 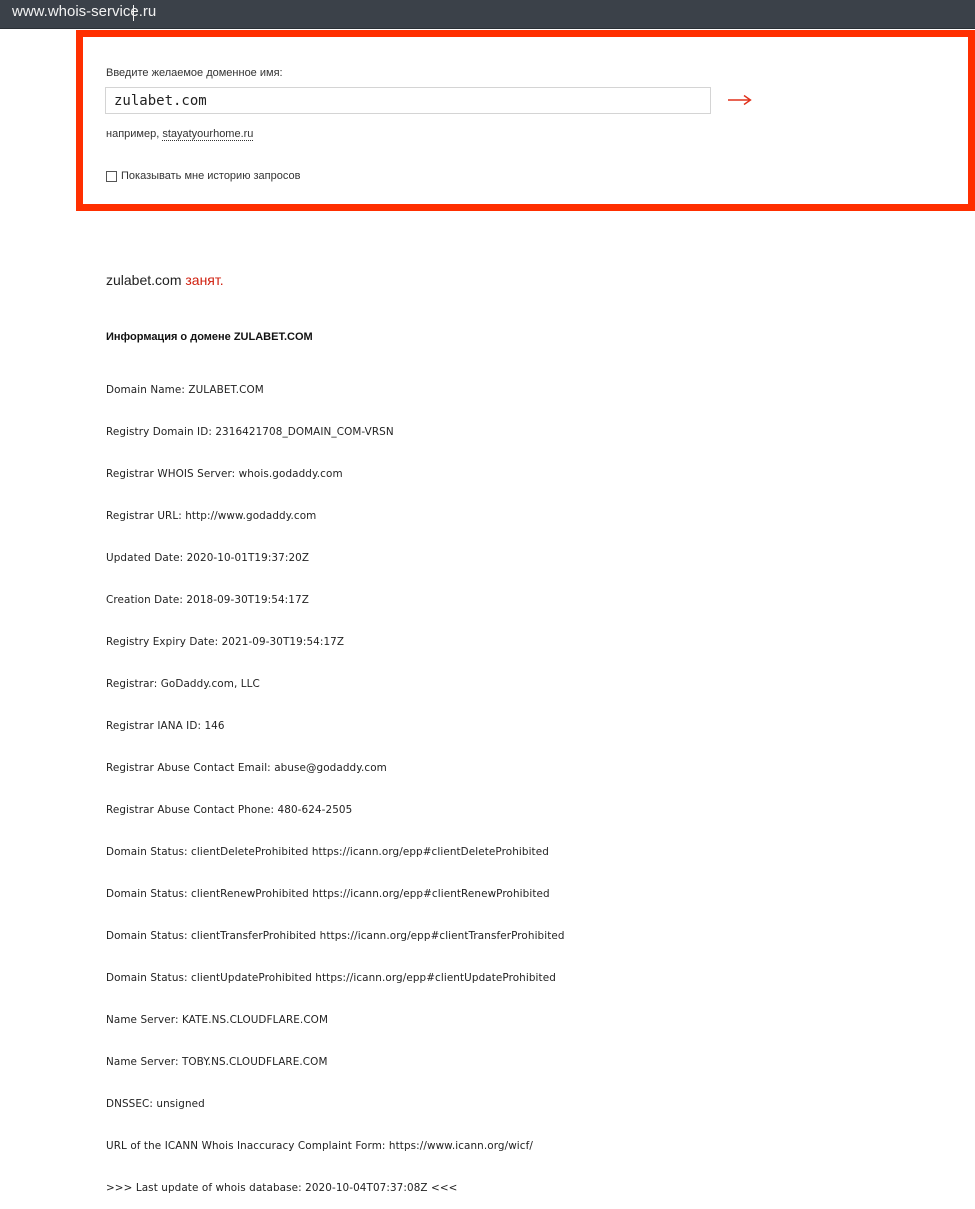 What do you see at coordinates (185, 390) in the screenshot?
I see `whois-line: Domain Name: ZULABET.COM` at bounding box center [185, 390].